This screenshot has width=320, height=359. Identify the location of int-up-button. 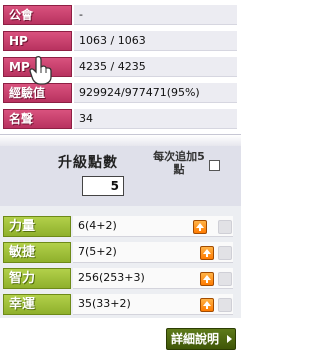
(207, 279).